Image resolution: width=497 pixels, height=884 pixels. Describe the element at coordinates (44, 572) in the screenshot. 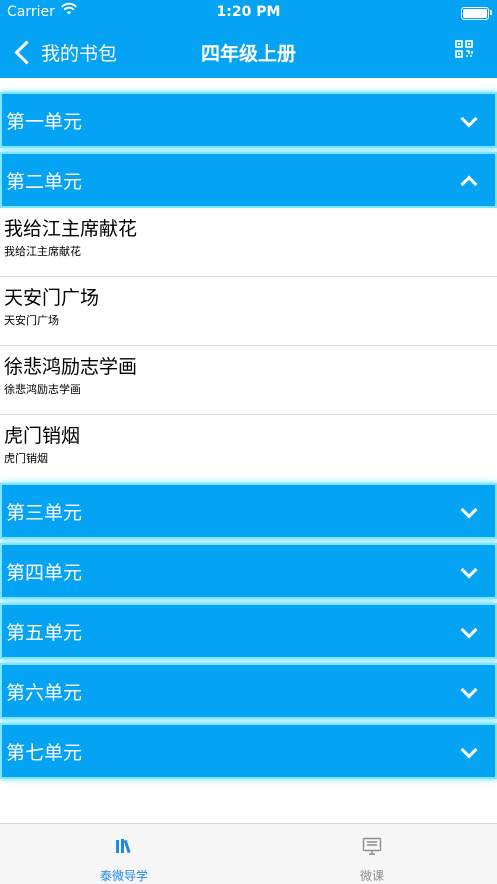

I see `unit-label: 第四单元` at that location.